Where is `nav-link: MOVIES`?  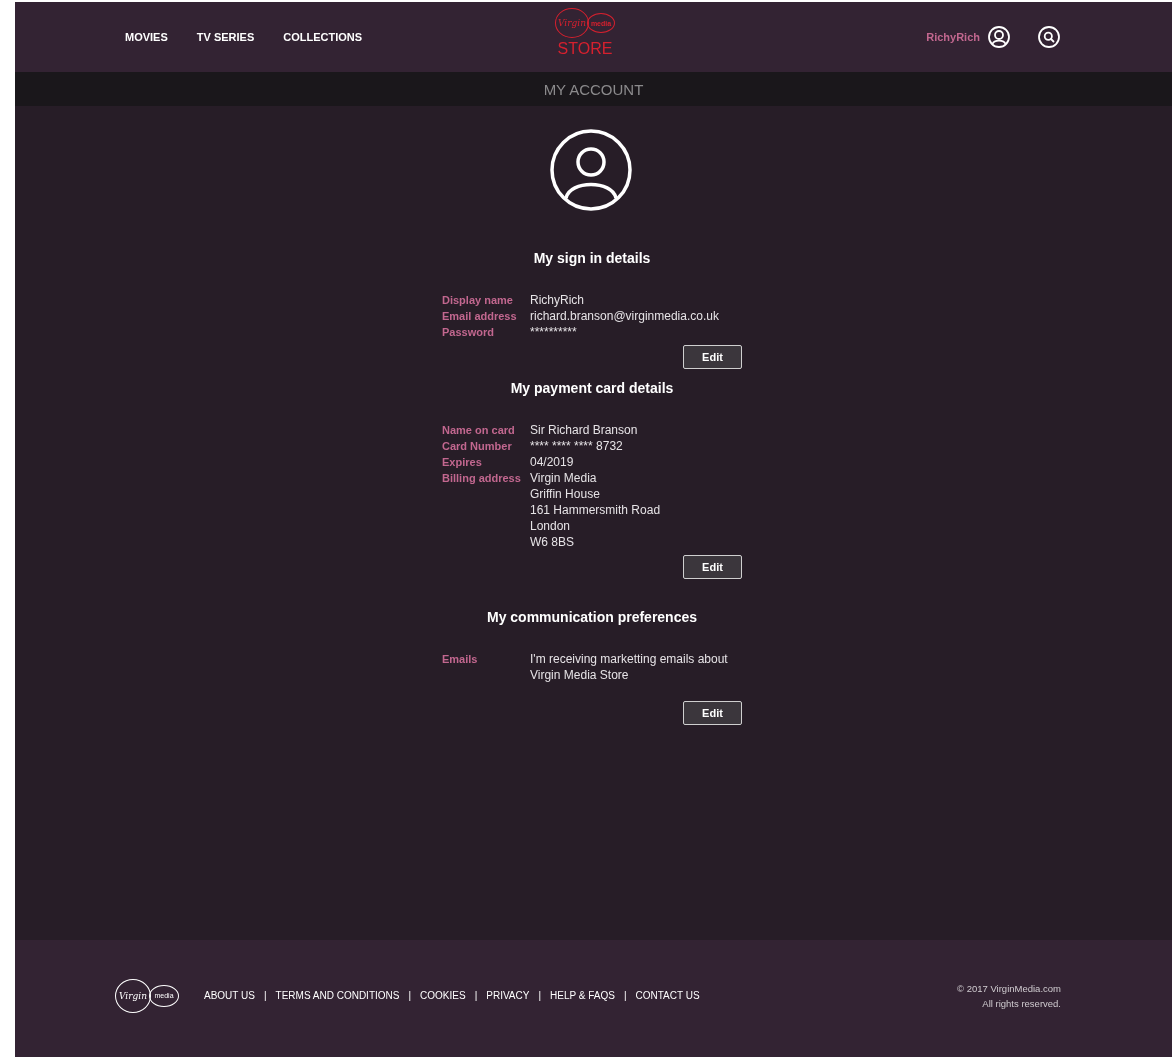
nav-link: MOVIES is located at coordinates (146, 37).